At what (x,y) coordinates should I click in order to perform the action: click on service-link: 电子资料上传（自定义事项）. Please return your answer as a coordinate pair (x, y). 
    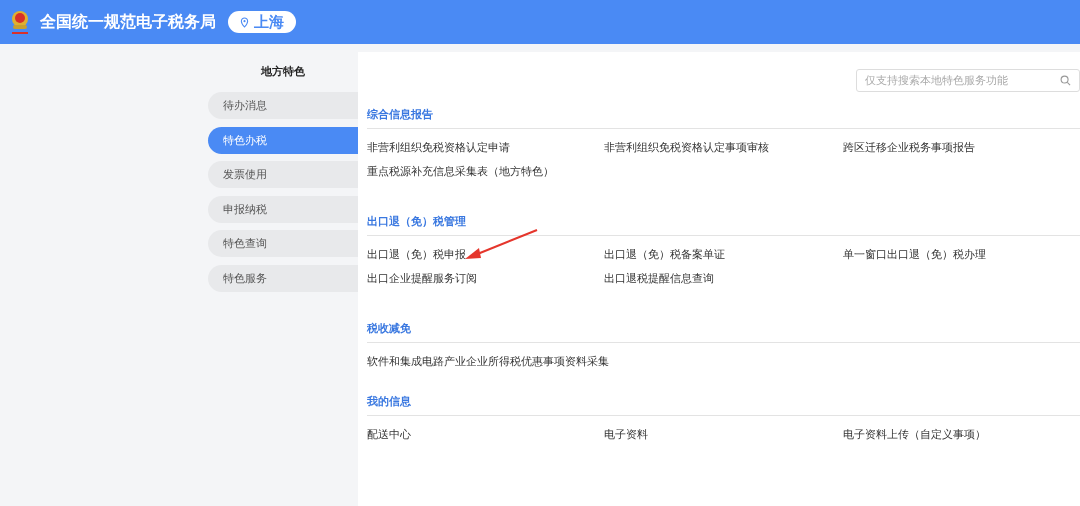
    Looking at the image, I should click on (914, 435).